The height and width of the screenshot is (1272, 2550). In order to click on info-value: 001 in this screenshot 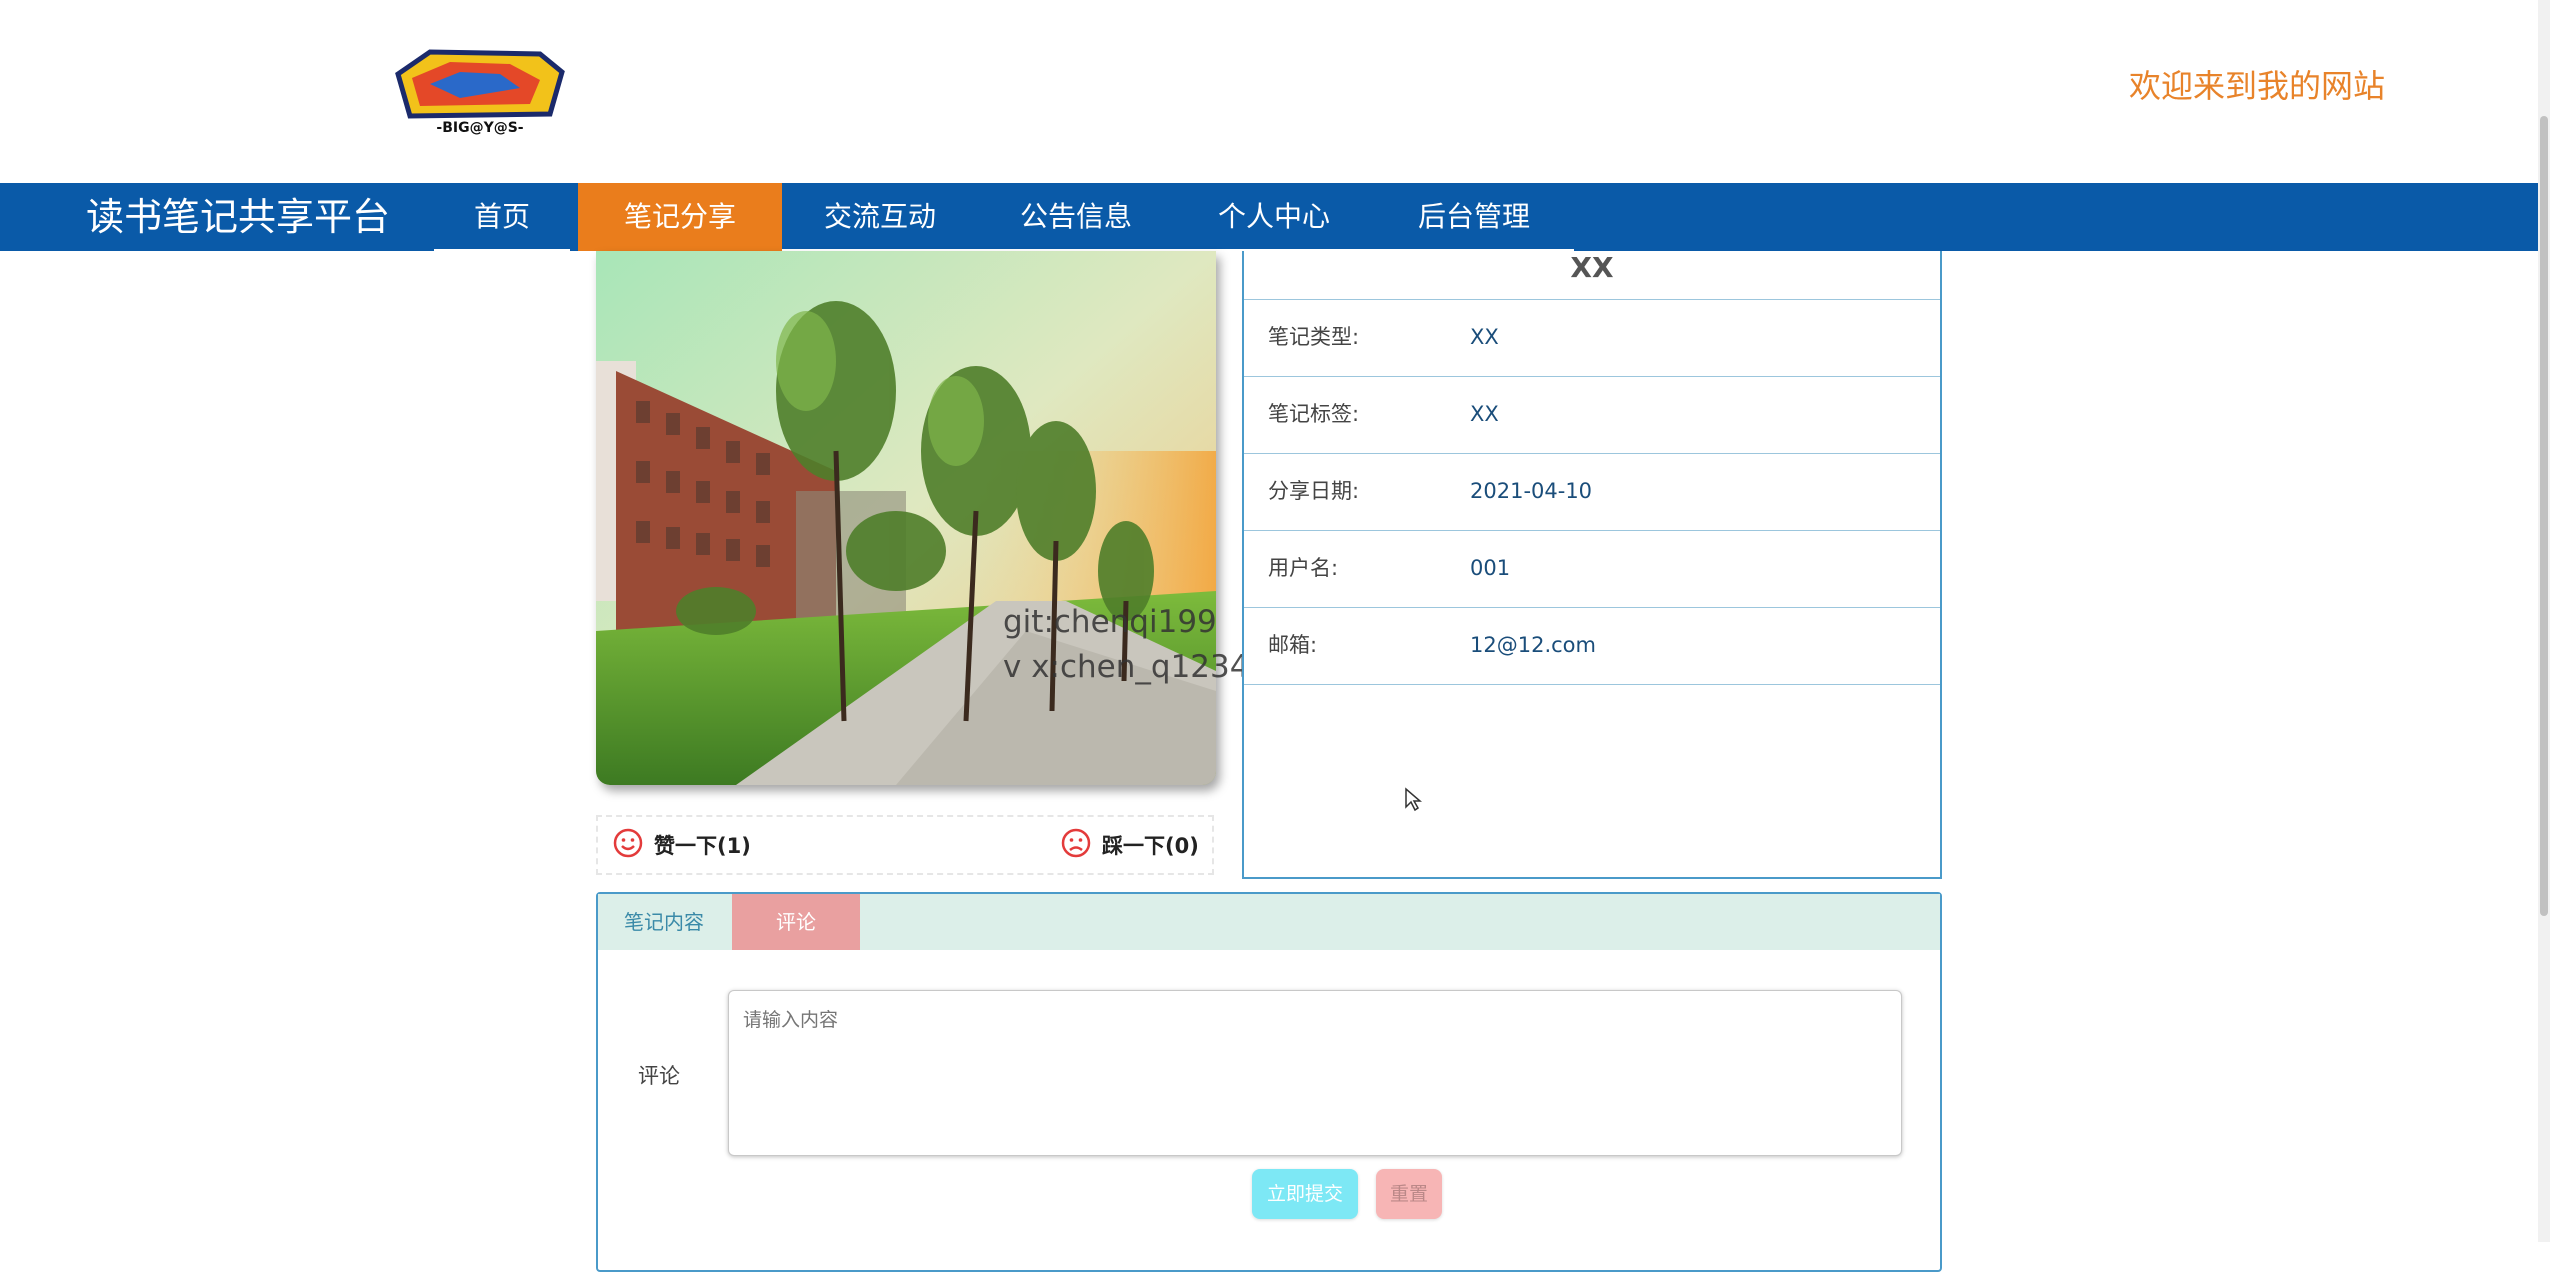, I will do `click(1490, 568)`.